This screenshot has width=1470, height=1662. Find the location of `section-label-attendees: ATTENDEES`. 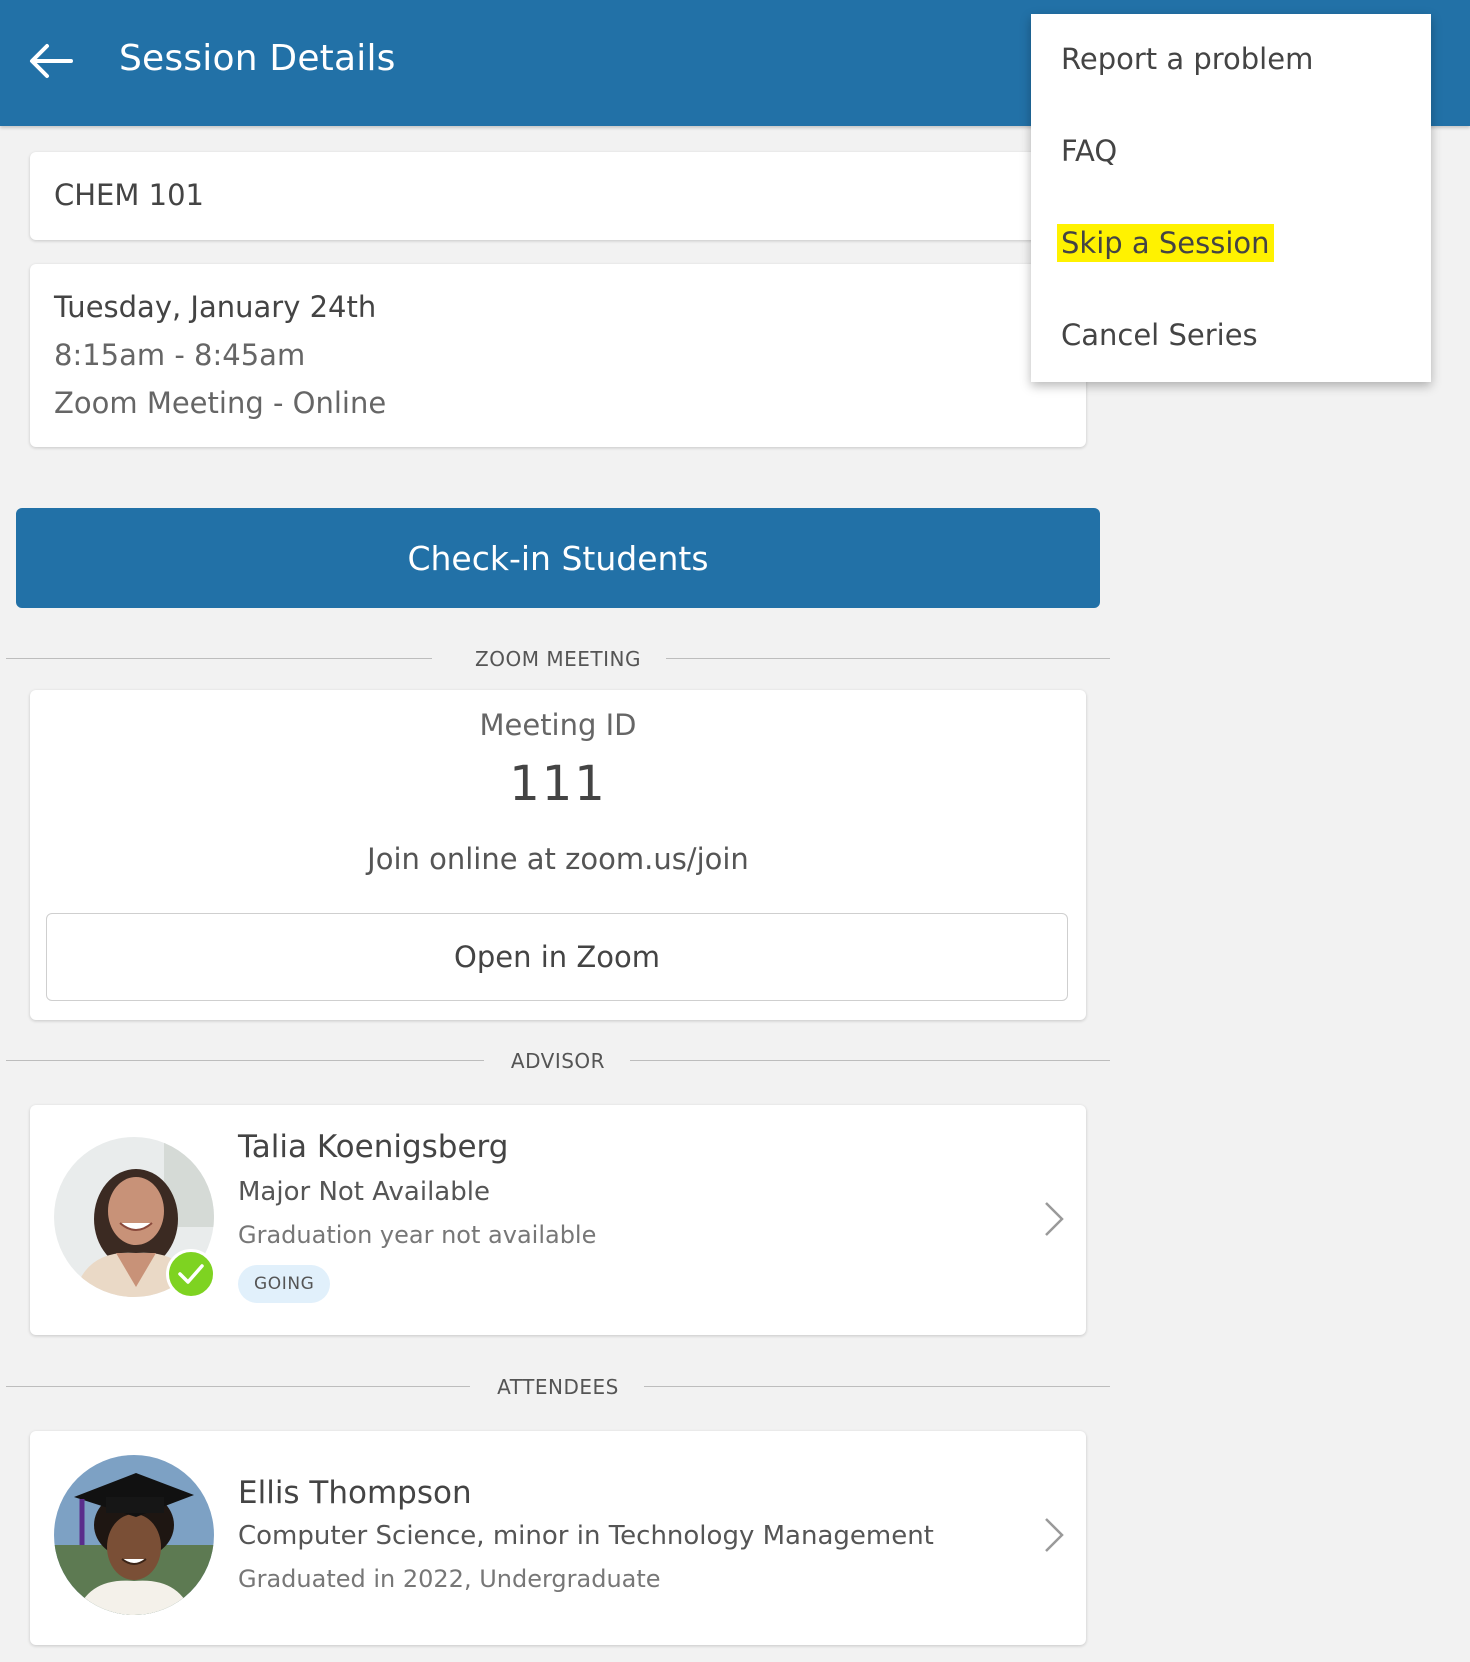

section-label-attendees: ATTENDEES is located at coordinates (558, 1387).